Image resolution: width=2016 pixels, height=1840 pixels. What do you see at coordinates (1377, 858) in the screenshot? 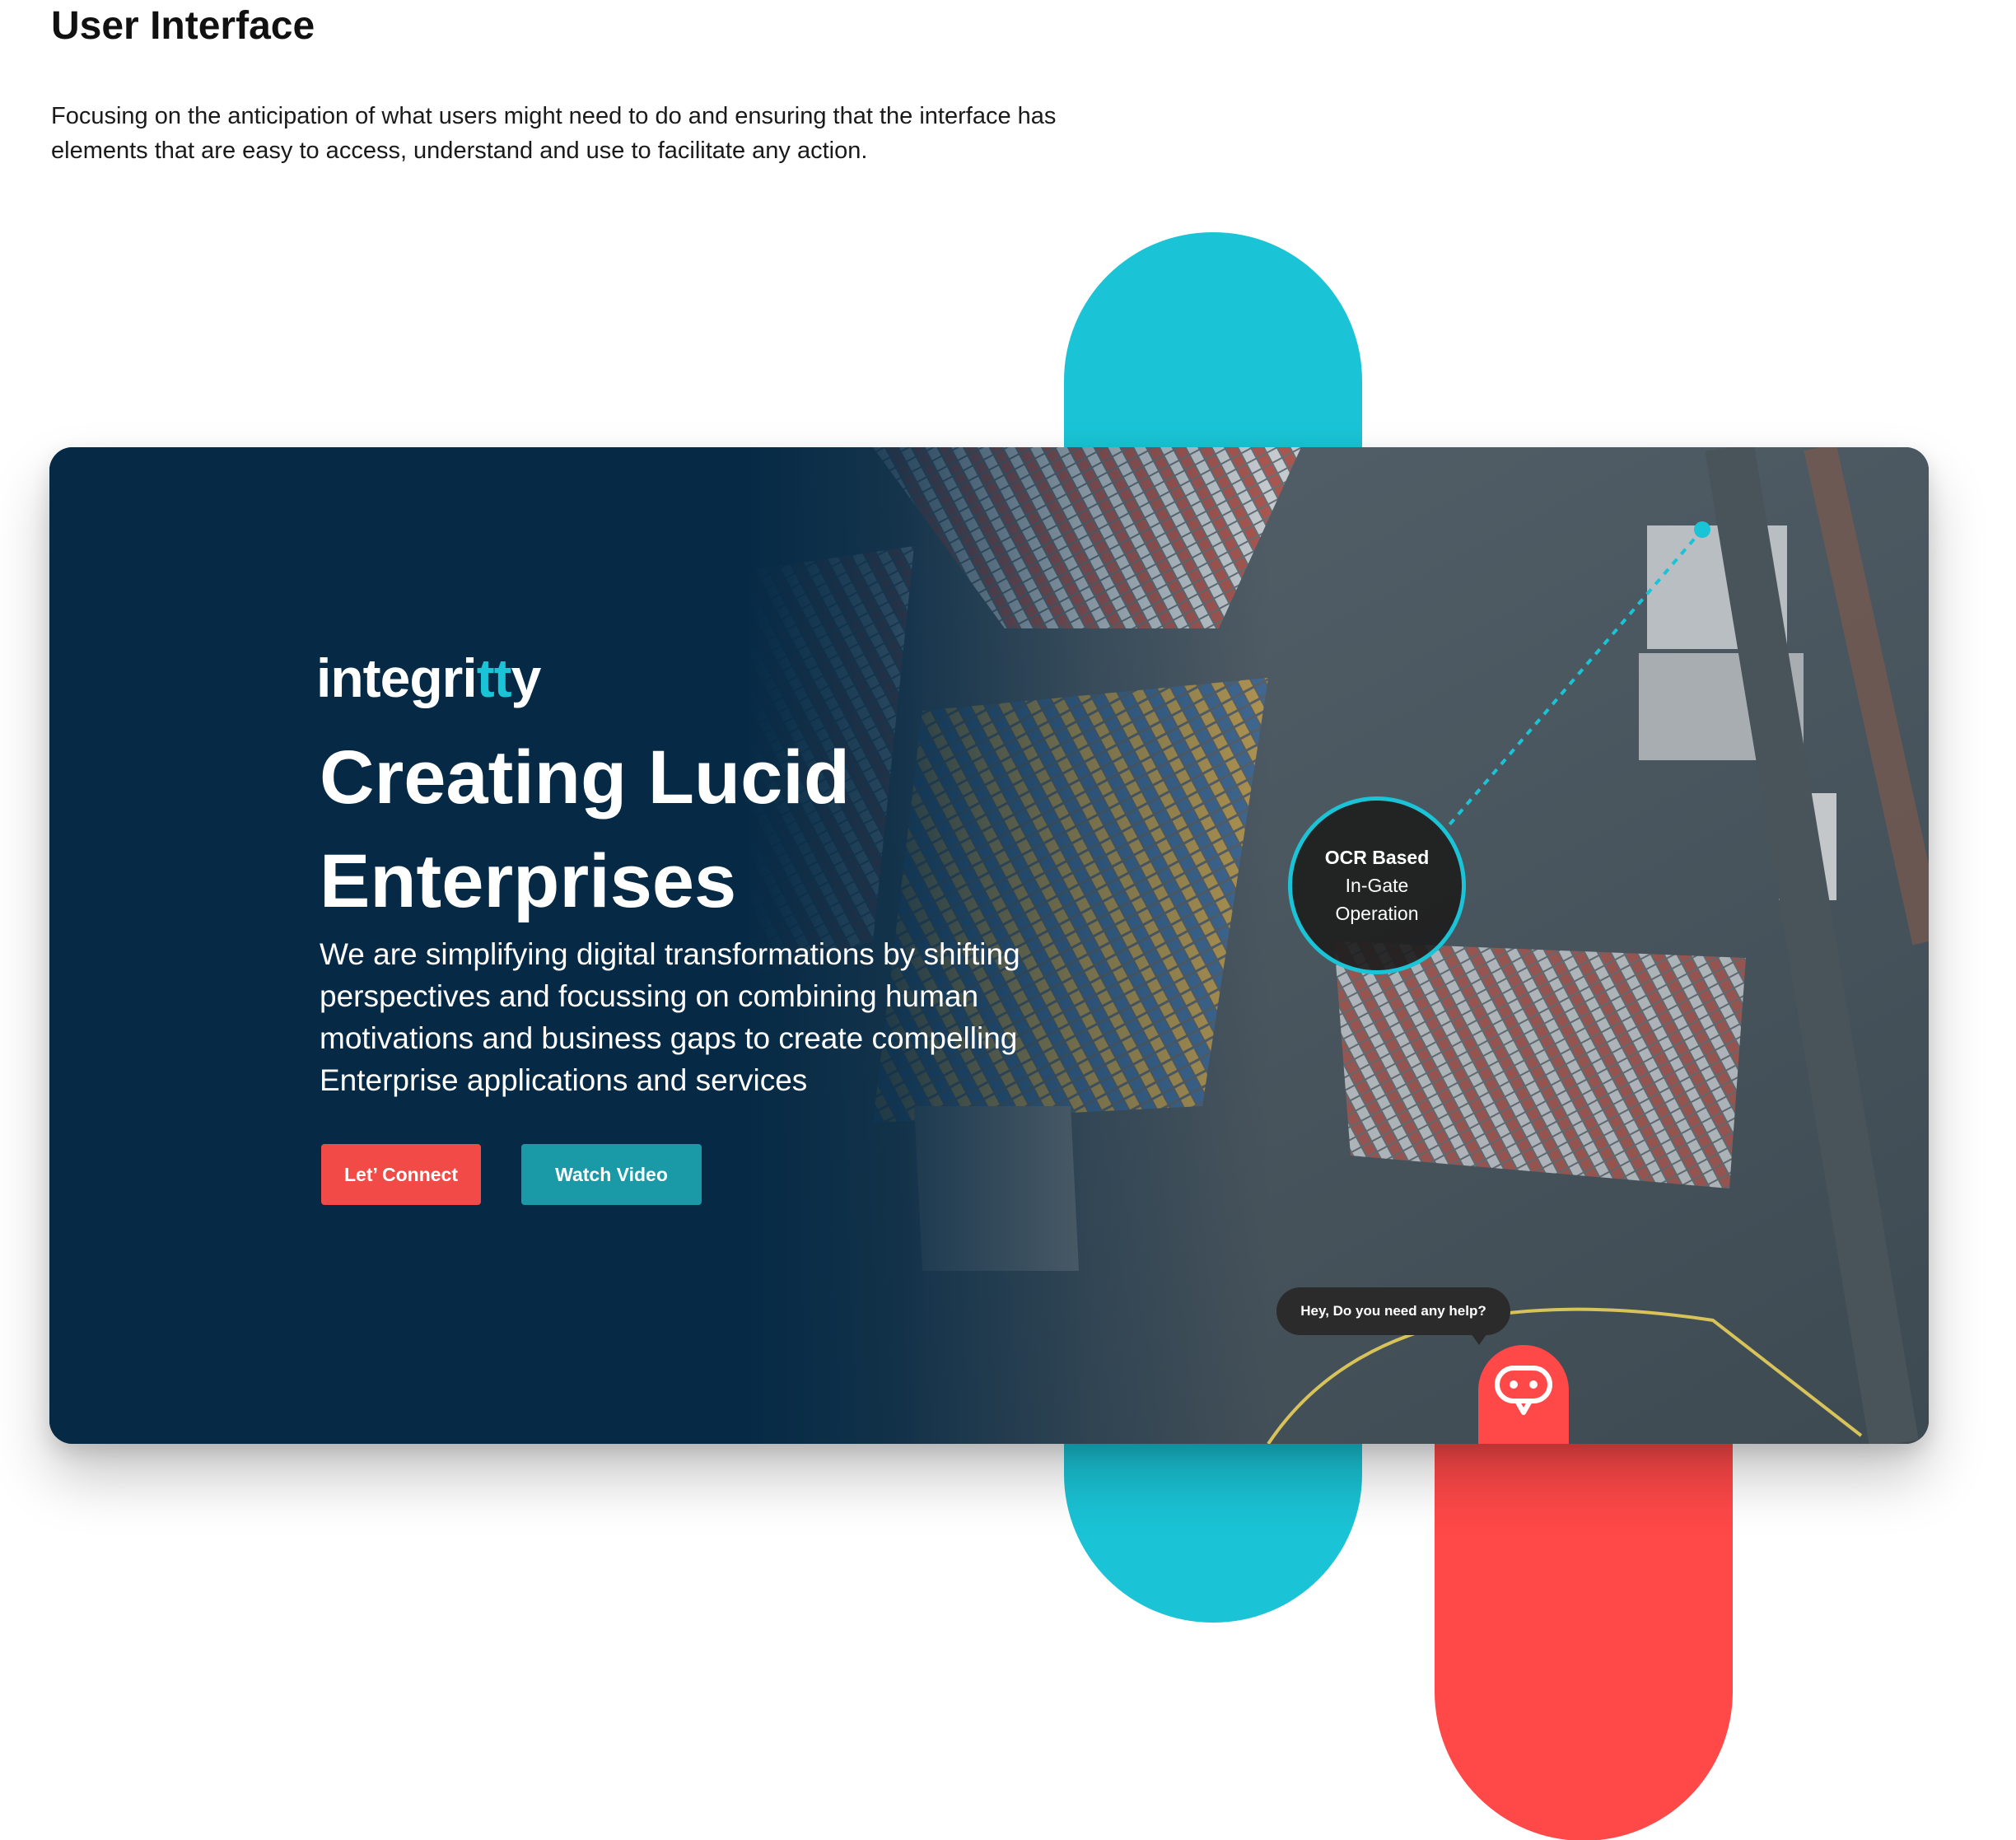
I see `ocr-callout-title: OCR Based` at bounding box center [1377, 858].